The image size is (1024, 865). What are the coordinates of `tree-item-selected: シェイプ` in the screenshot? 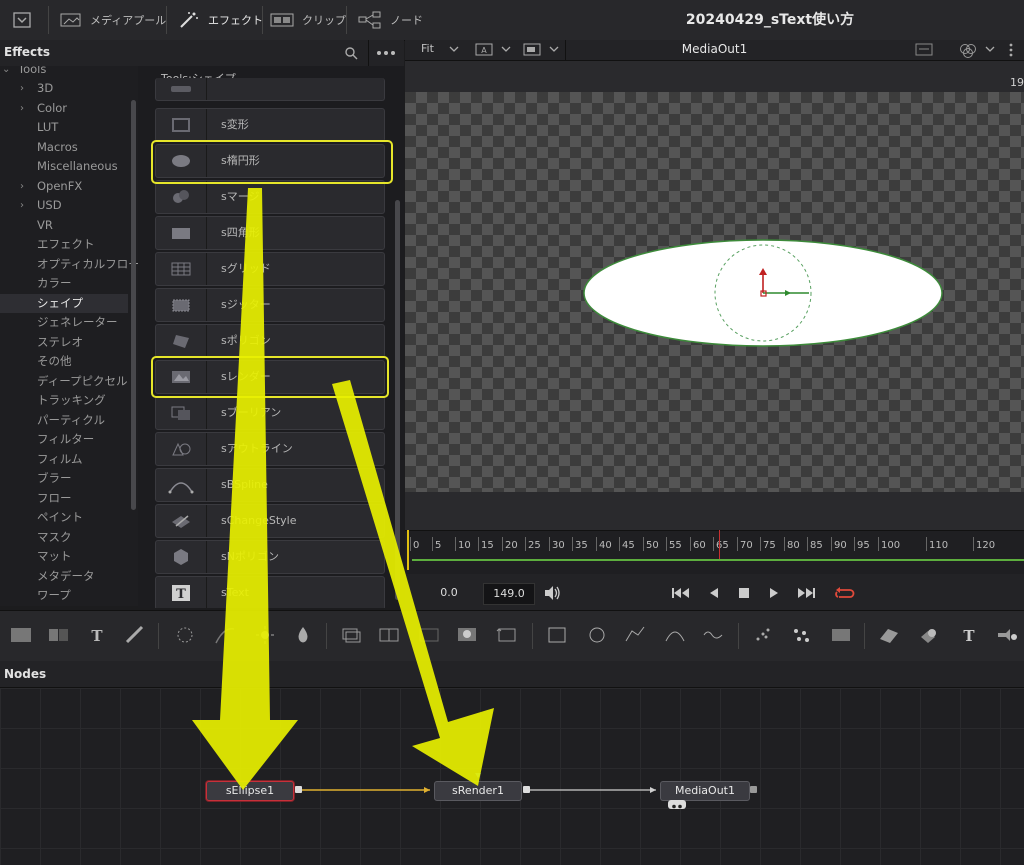 It's located at (64, 303).